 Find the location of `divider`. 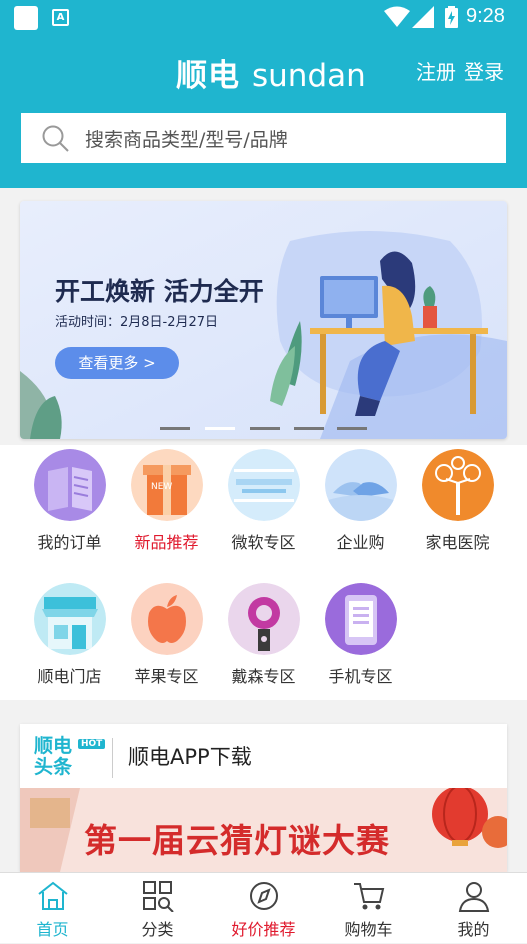

divider is located at coordinates (112, 758).